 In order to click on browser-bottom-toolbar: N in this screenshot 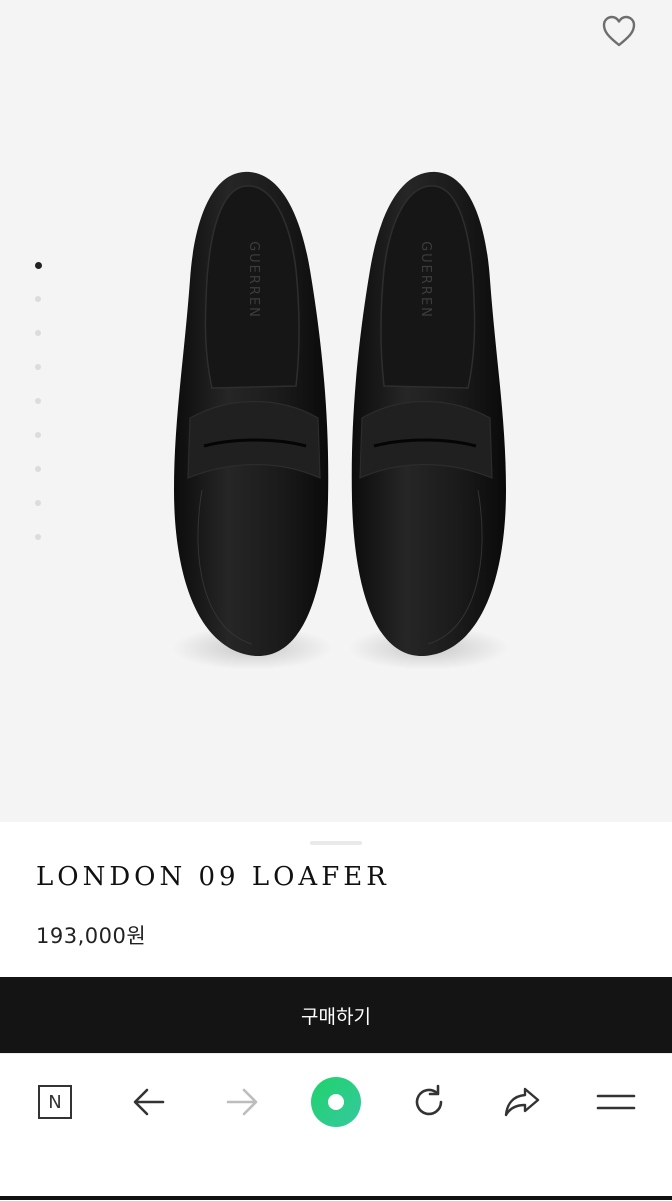, I will do `click(336, 1127)`.